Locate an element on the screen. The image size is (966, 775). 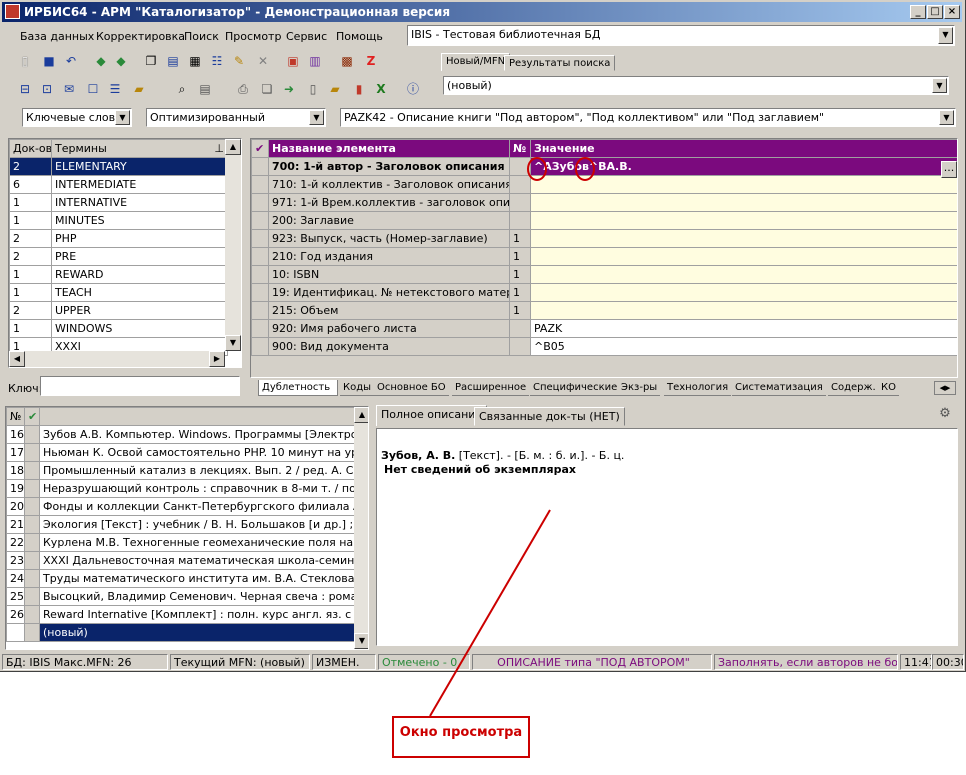
highlight-circle-subfield-a is located at coordinates (537, 169).